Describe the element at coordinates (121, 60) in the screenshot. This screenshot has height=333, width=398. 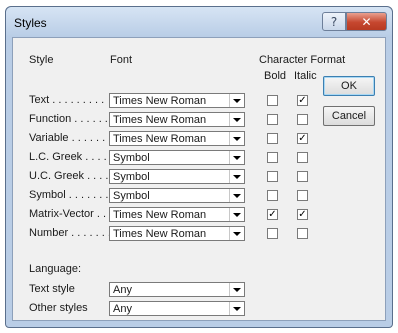
I see `font-column-header: Font` at that location.